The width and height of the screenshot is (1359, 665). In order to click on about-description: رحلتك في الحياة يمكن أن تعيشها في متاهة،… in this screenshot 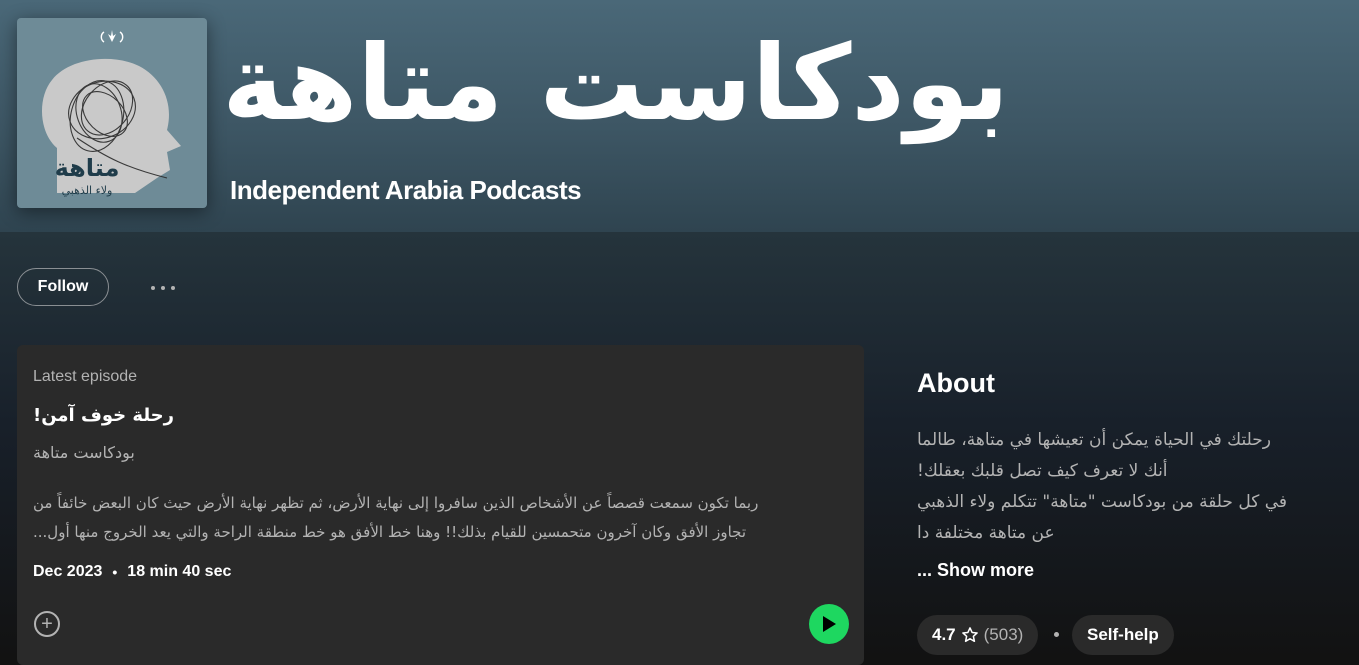, I will do `click(1132, 487)`.